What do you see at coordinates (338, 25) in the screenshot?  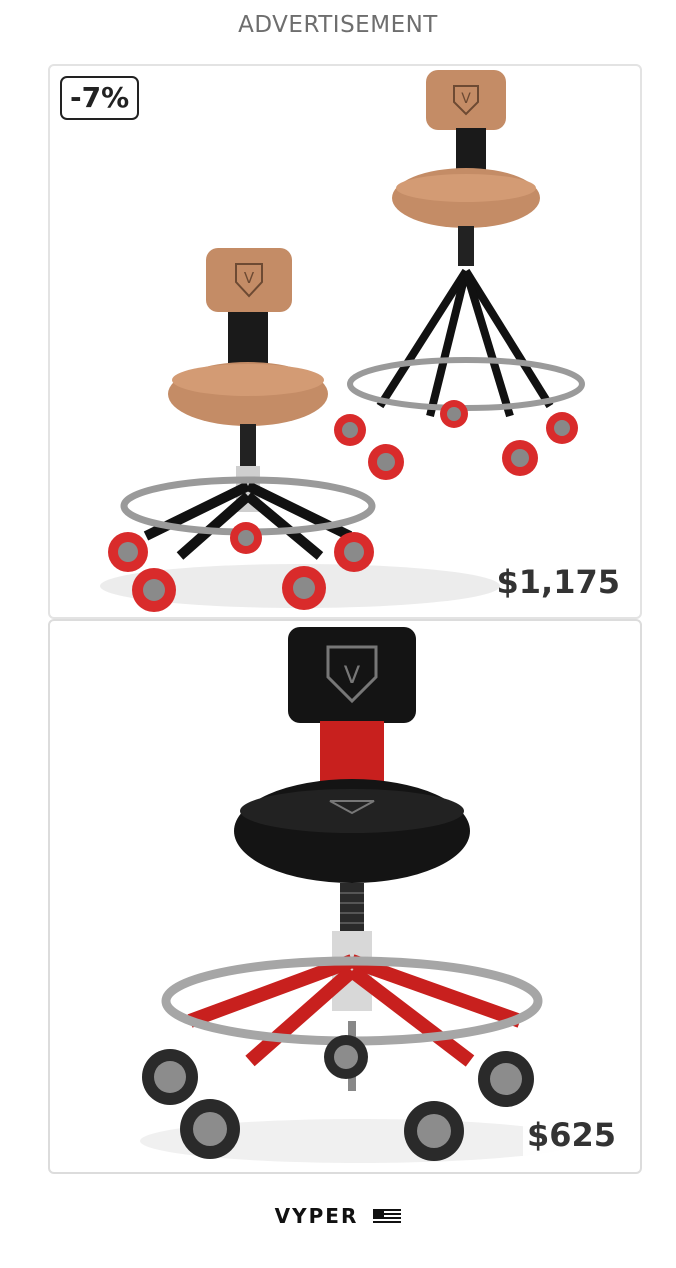 I see `advertisement-label: ADVERTISEMENT` at bounding box center [338, 25].